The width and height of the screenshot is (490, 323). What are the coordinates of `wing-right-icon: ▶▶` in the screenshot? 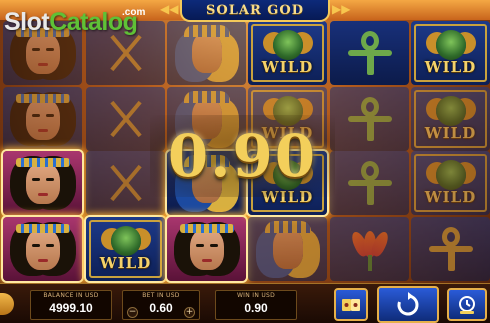 It's located at (341, 9).